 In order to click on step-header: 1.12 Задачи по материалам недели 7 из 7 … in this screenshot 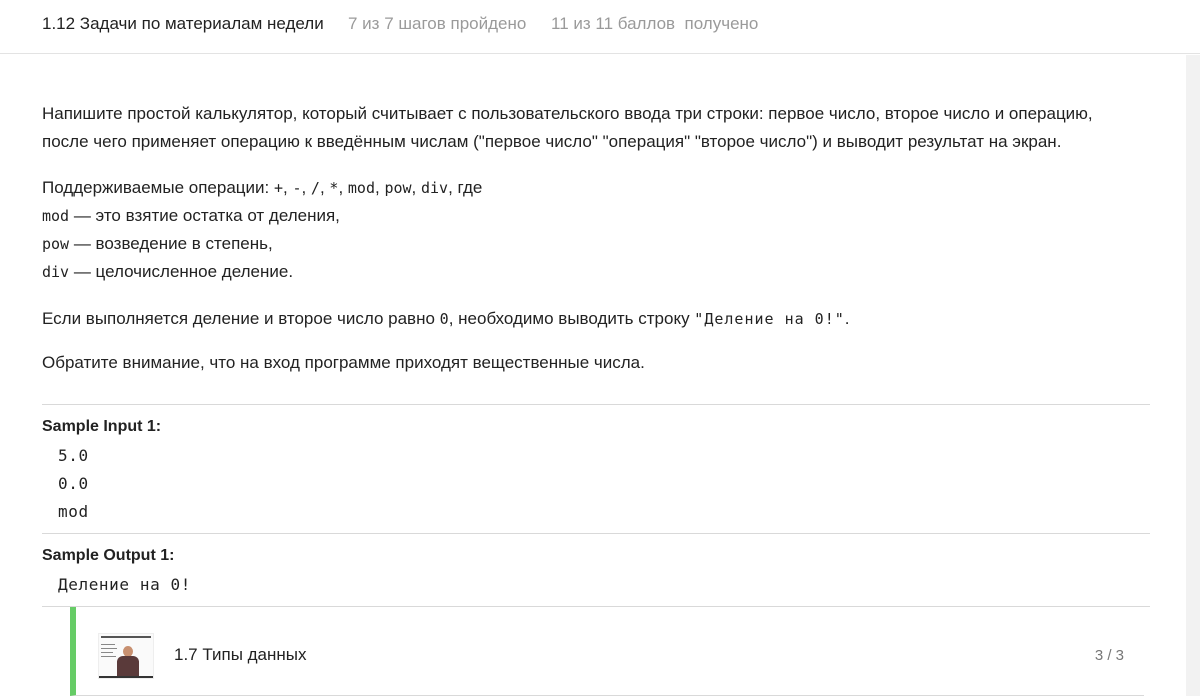, I will do `click(600, 27)`.